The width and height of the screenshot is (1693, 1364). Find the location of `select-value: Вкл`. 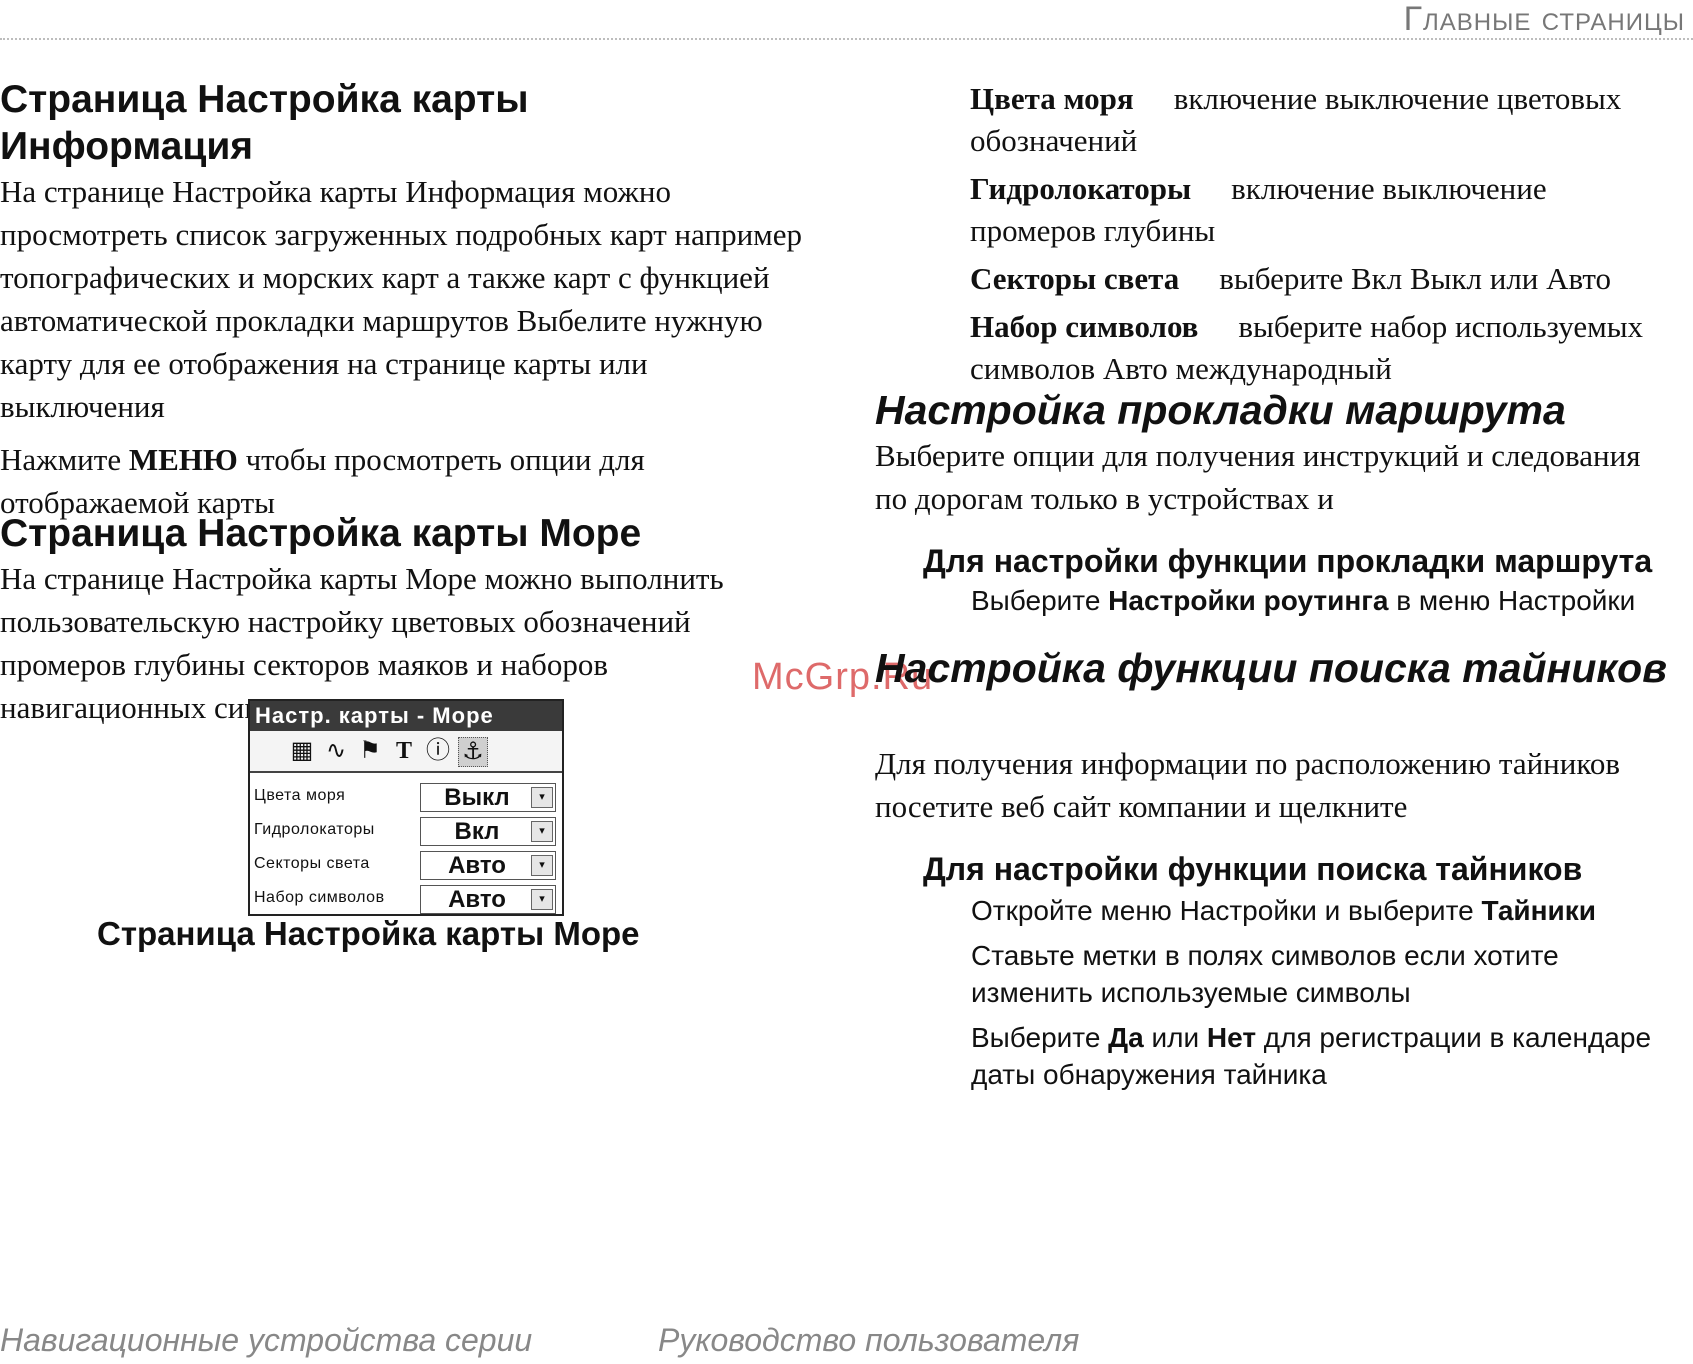

select-value: Вкл is located at coordinates (477, 831).